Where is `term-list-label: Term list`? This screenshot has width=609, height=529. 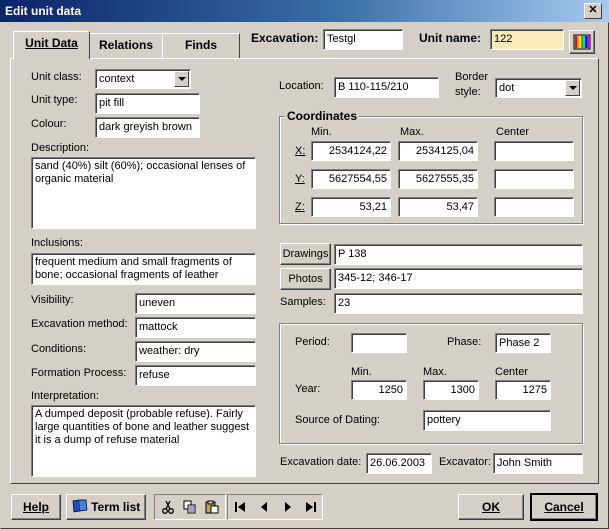 term-list-label: Term list is located at coordinates (116, 507).